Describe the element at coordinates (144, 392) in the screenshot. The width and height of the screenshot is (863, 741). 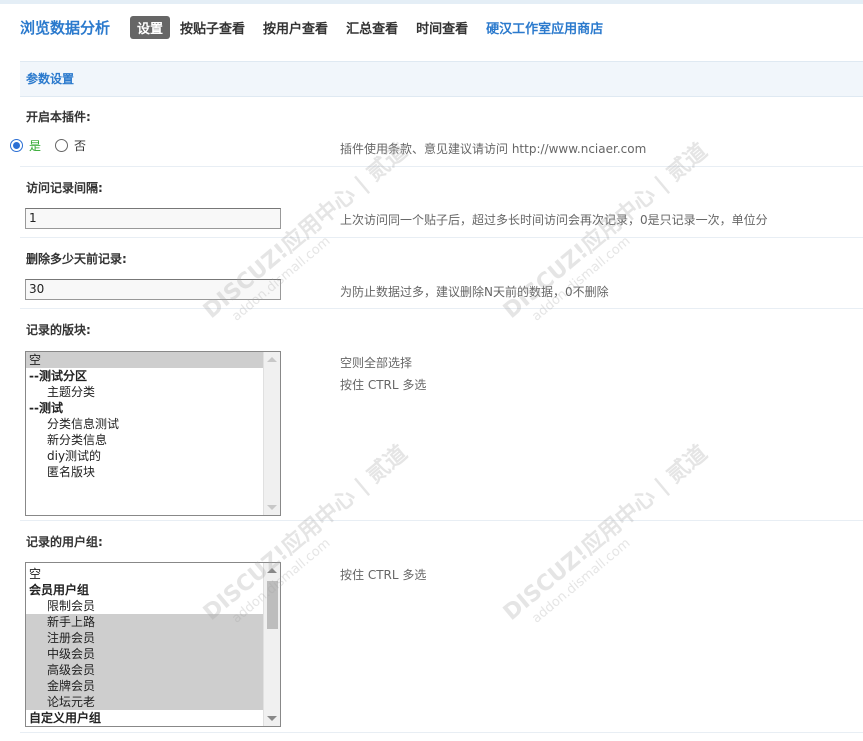
I see `list-option: 主题分类` at that location.